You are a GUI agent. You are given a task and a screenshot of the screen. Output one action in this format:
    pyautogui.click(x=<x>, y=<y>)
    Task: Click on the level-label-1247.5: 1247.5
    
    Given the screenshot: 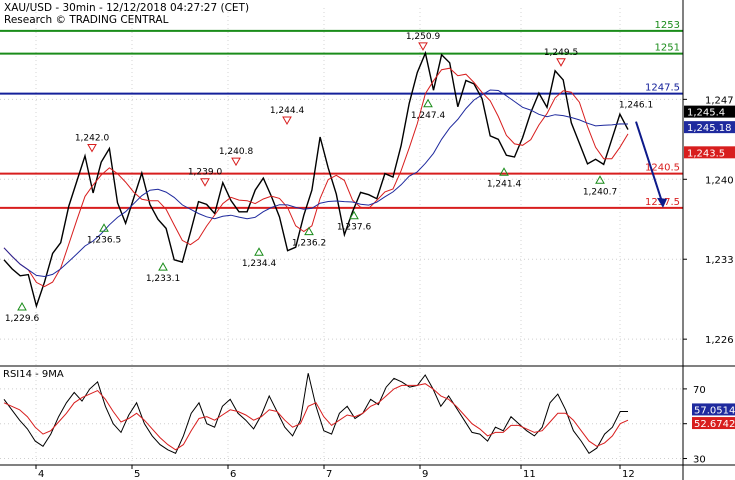 What is the action you would take?
    pyautogui.click(x=662, y=88)
    